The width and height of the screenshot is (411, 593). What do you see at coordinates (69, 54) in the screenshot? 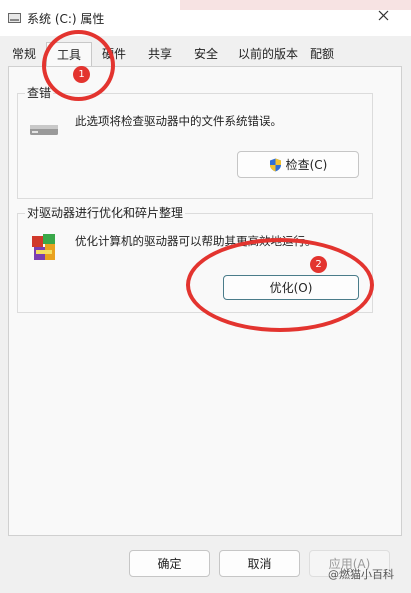
I see `tab-tools: 工具` at bounding box center [69, 54].